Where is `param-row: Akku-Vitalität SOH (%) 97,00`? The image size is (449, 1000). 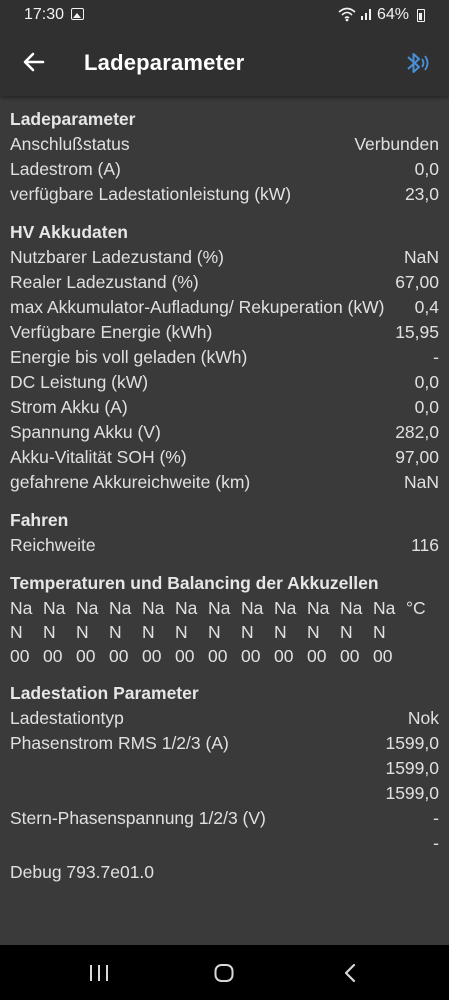 param-row: Akku-Vitalität SOH (%) 97,00 is located at coordinates (224, 457).